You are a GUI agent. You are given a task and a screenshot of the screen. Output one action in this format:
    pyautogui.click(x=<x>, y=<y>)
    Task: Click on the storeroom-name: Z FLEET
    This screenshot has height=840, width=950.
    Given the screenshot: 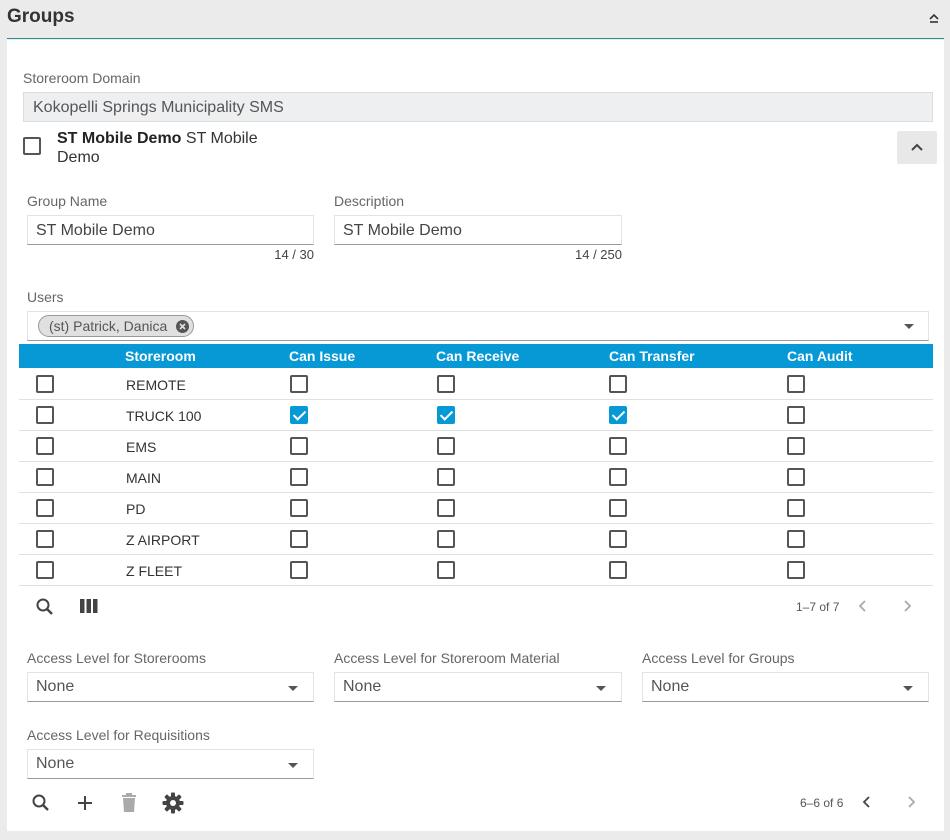 What is the action you would take?
    pyautogui.click(x=154, y=571)
    